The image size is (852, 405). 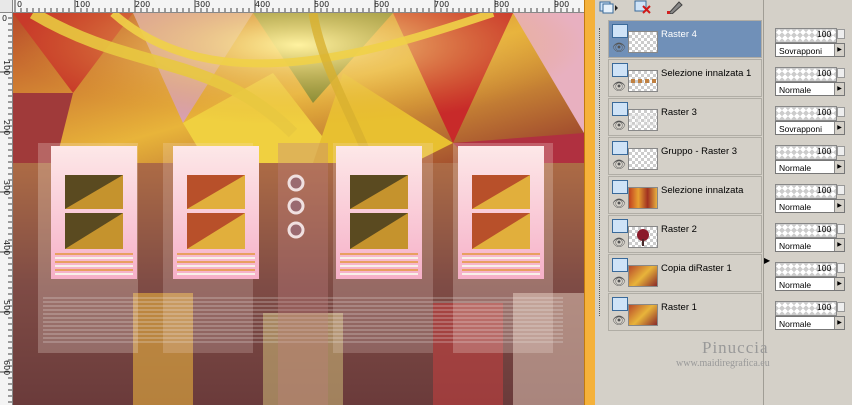 I want to click on layer-row: 👁 Selezione innalzata 1, so click(x=685, y=78).